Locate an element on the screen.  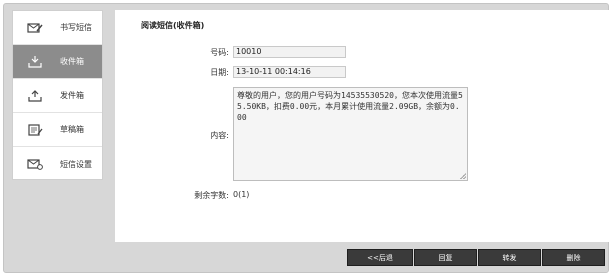
sidebar-item-label: 收件箱 is located at coordinates (72, 61).